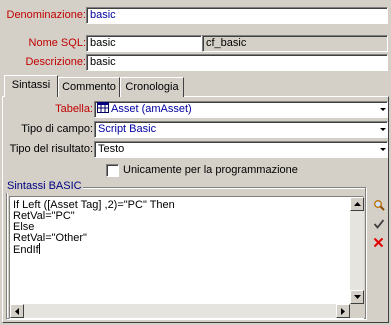 Image resolution: width=391 pixels, height=325 pixels. What do you see at coordinates (44, 186) in the screenshot?
I see `script-group-title: Sintassi BASIC` at bounding box center [44, 186].